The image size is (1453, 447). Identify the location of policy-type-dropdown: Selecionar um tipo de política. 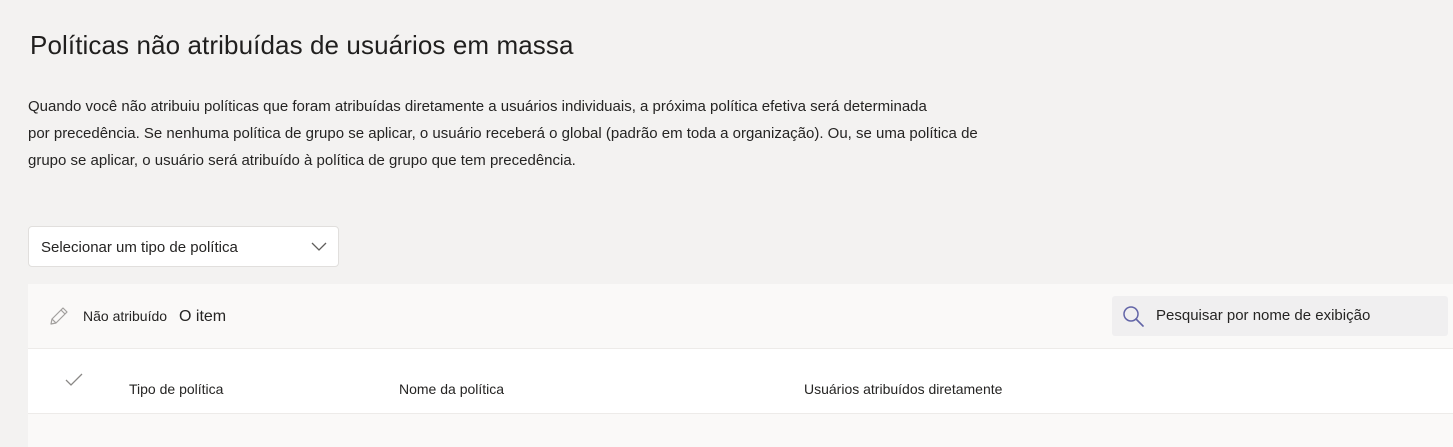
(183, 246).